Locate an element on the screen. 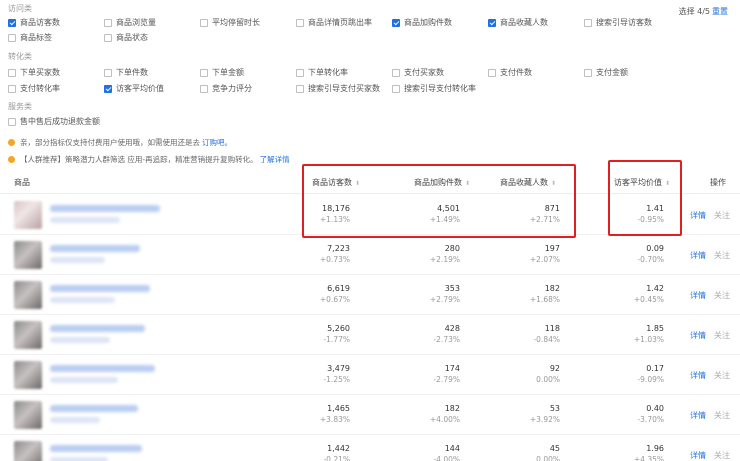  cell-visitors: 6,619 +0.67% is located at coordinates (334, 294).